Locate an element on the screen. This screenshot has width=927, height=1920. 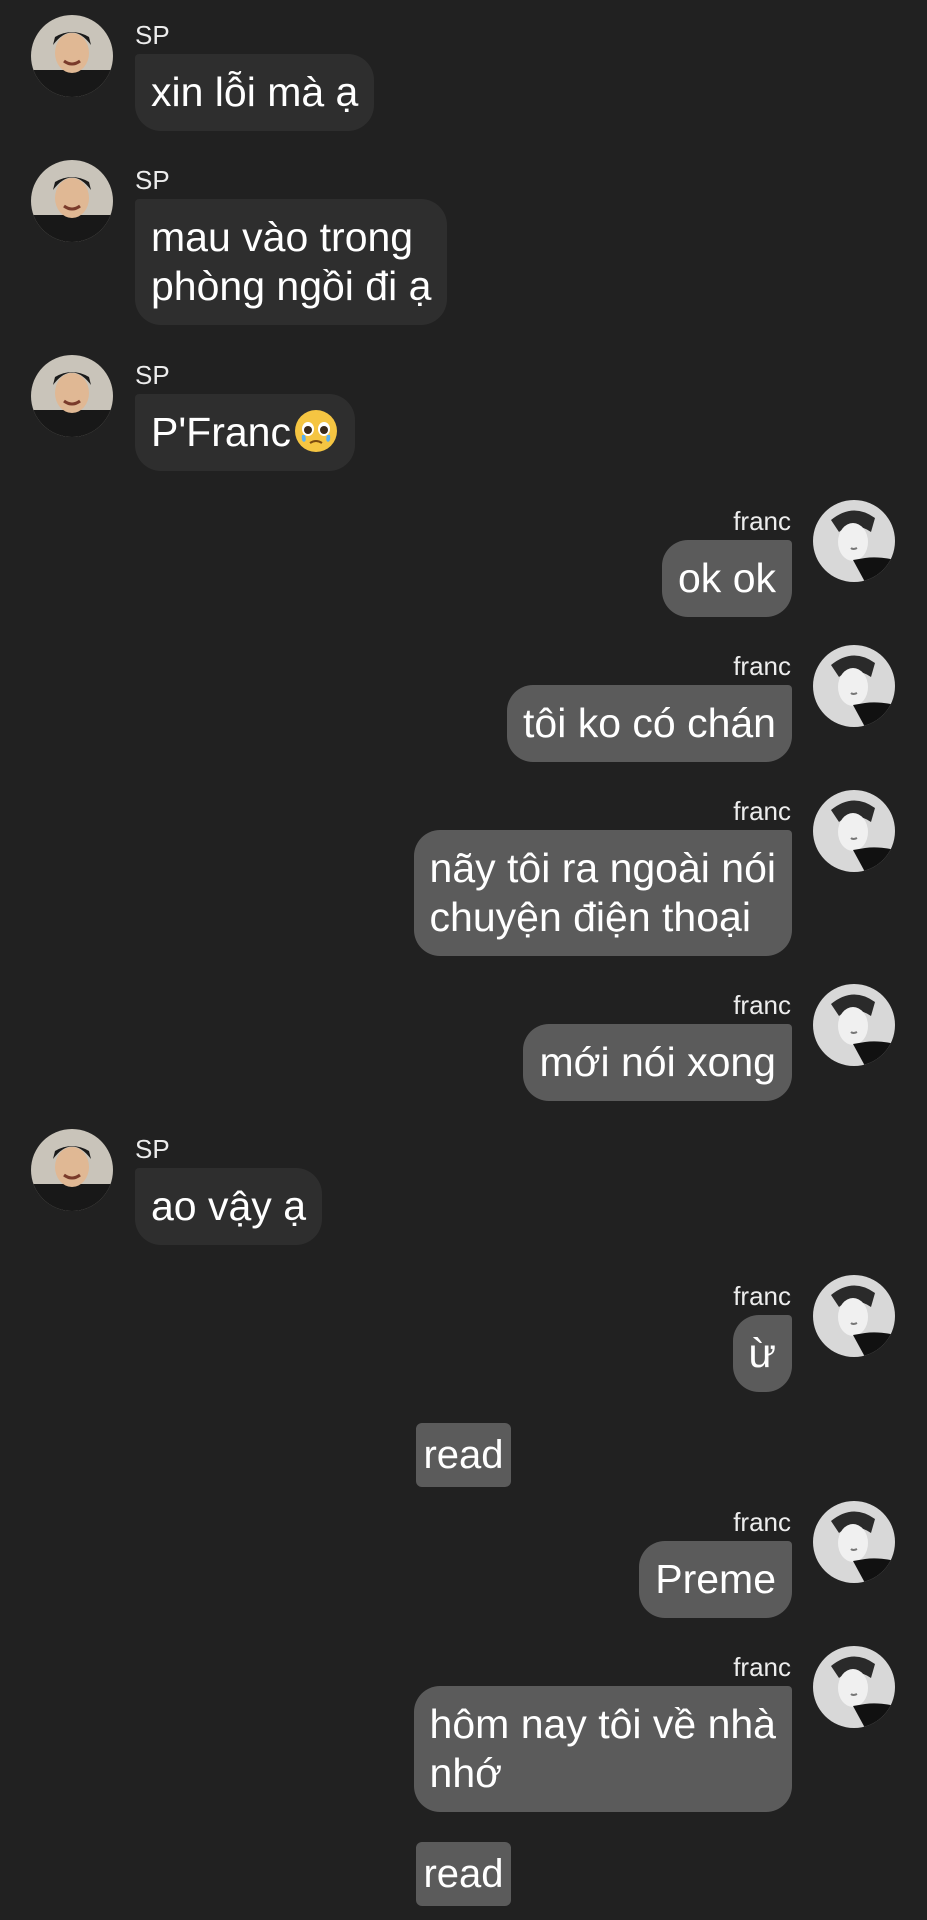
message-bubble: tôi ko có chán is located at coordinates (649, 723).